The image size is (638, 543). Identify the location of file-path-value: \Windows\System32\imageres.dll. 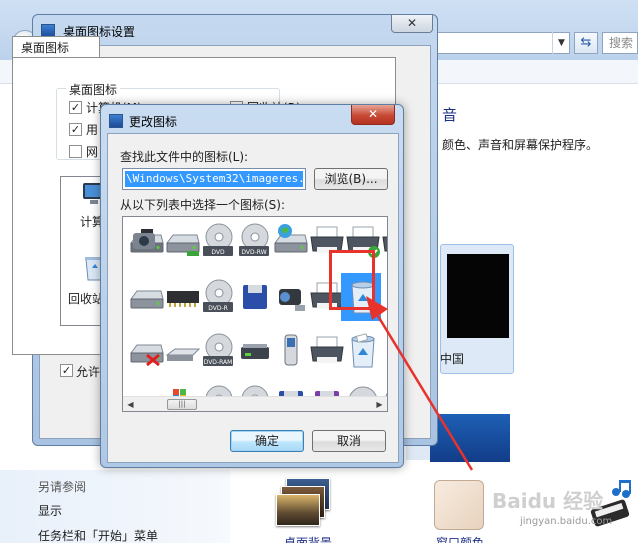
(214, 179).